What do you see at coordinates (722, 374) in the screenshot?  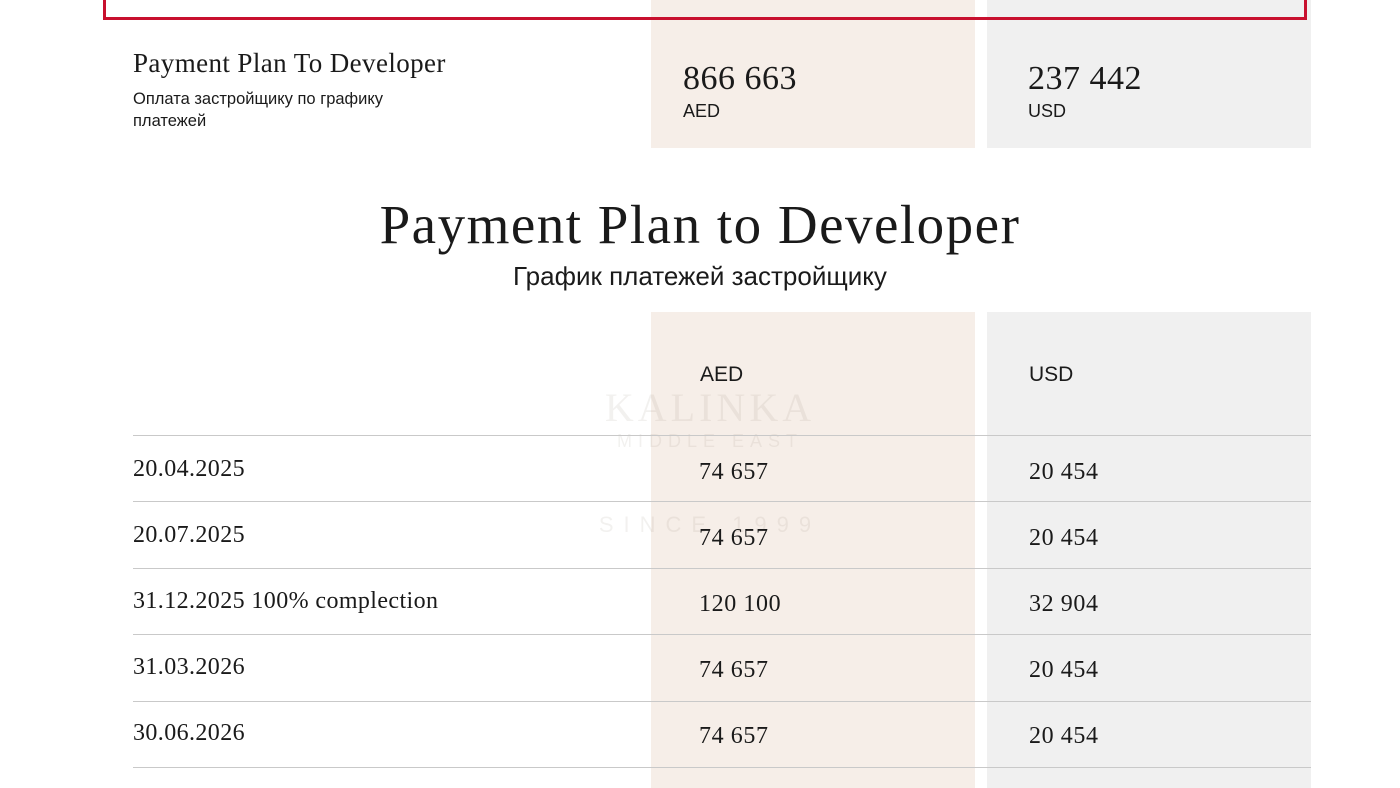 I see `column-header-aed: AED` at bounding box center [722, 374].